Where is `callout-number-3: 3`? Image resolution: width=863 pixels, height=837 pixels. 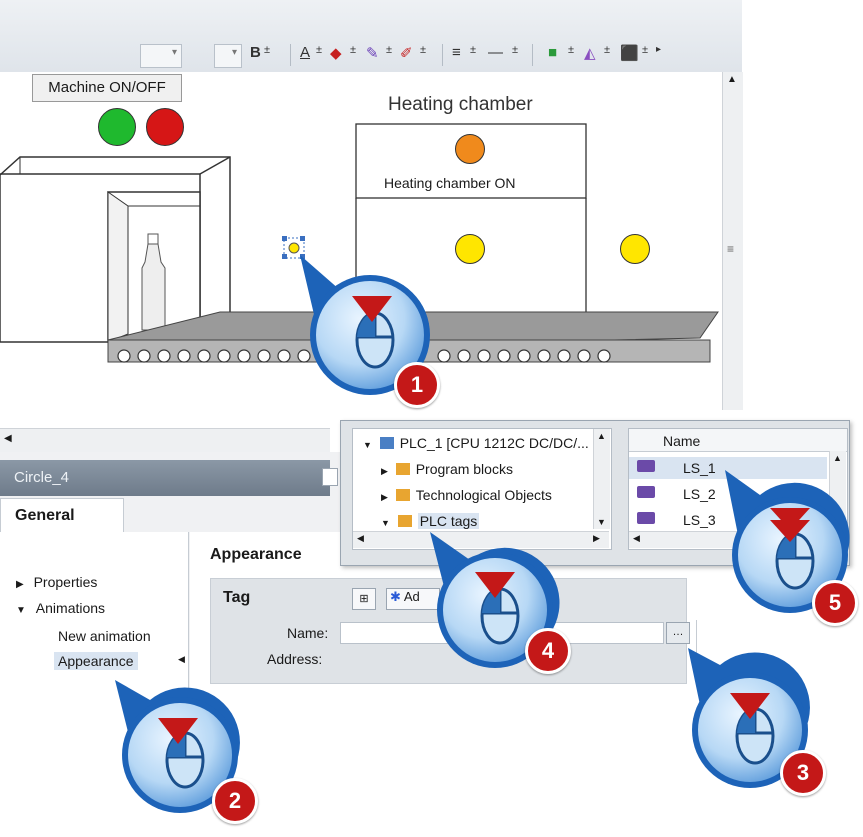
callout-number-3: 3 is located at coordinates (803, 773).